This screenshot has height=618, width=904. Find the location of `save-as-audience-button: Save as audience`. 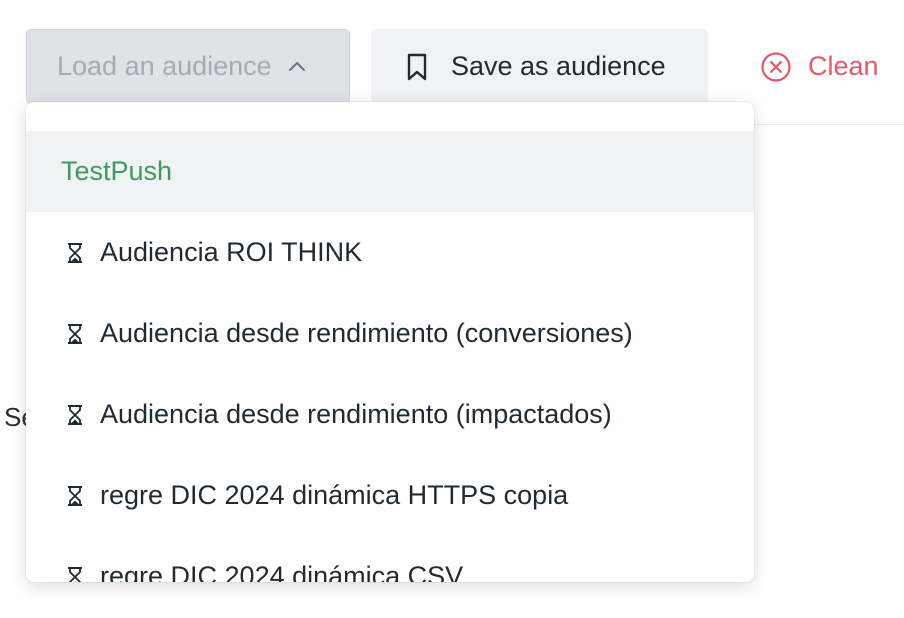

save-as-audience-button: Save as audience is located at coordinates (539, 66).